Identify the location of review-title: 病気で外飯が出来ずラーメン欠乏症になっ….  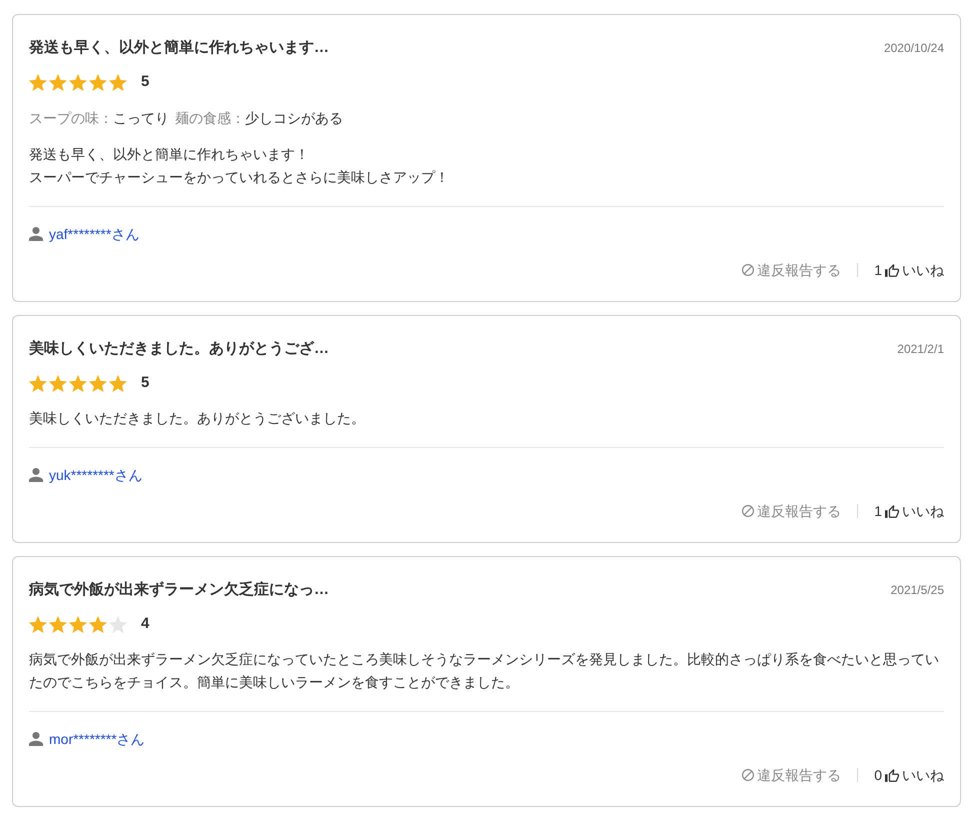
(179, 590).